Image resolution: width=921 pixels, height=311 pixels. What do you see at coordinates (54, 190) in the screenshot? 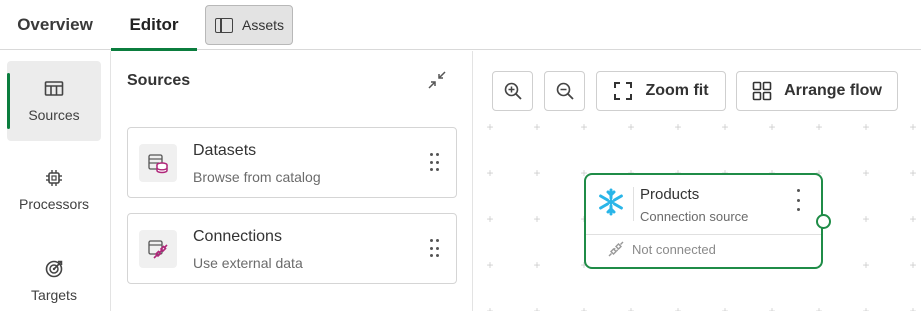
I see `rail-item-processors: Processors` at bounding box center [54, 190].